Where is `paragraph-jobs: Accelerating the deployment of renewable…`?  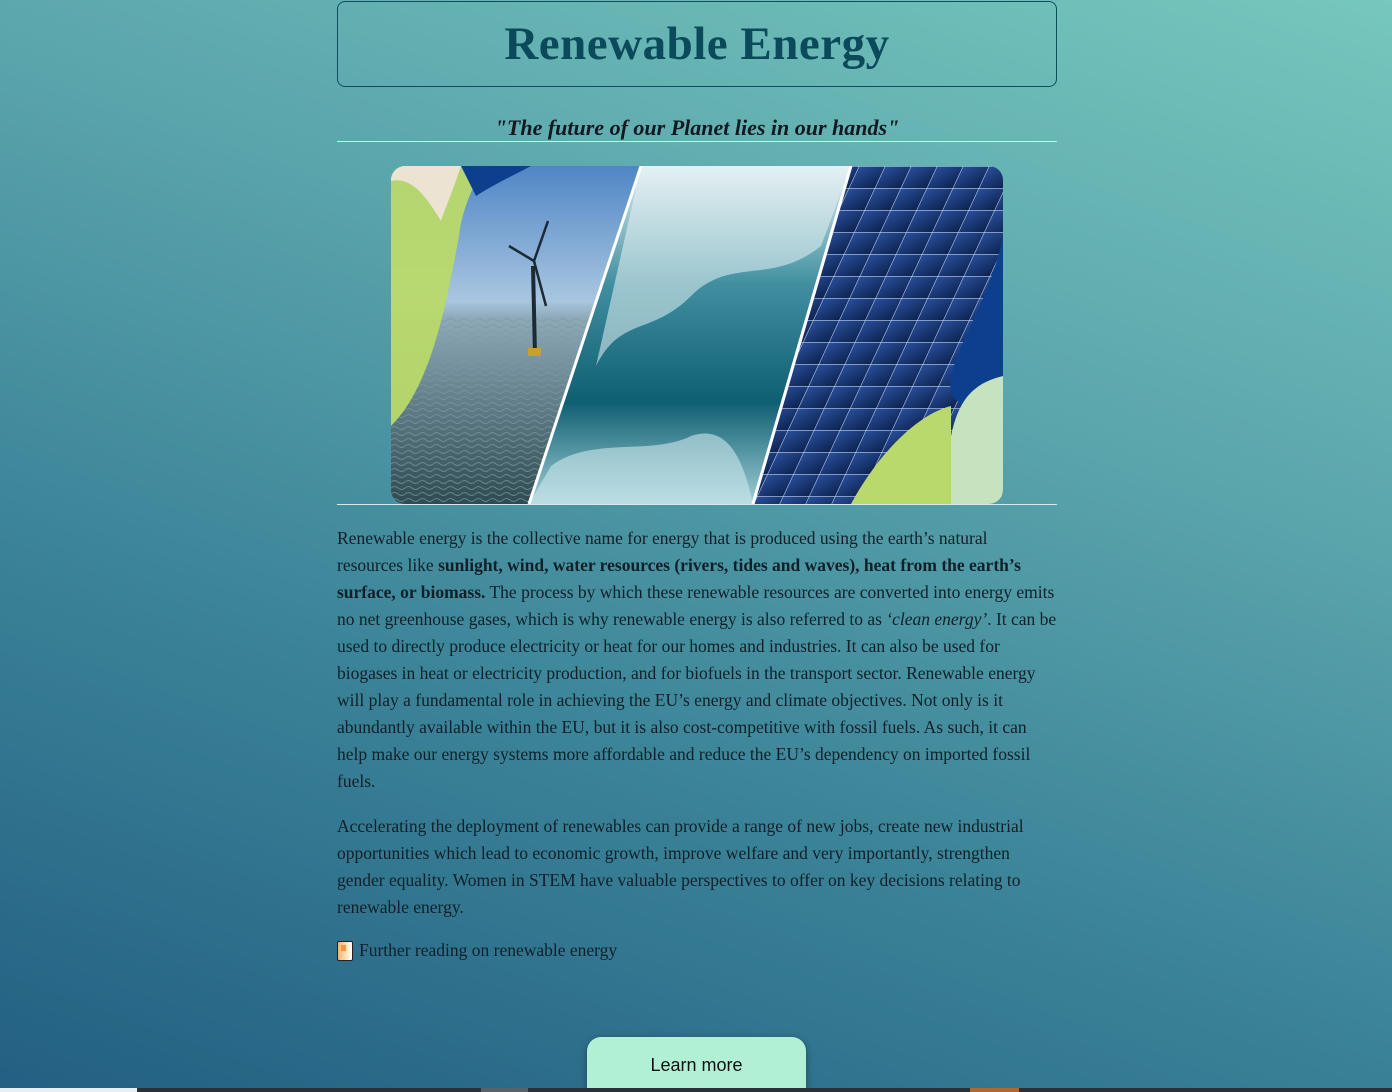 paragraph-jobs: Accelerating the deployment of renewable… is located at coordinates (680, 866).